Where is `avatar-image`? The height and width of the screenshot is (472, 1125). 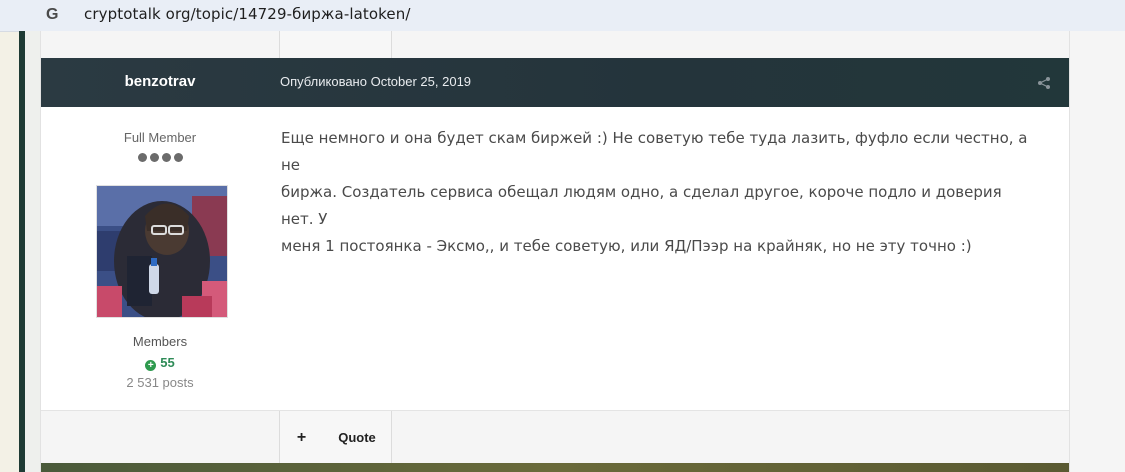
avatar-image is located at coordinates (162, 251).